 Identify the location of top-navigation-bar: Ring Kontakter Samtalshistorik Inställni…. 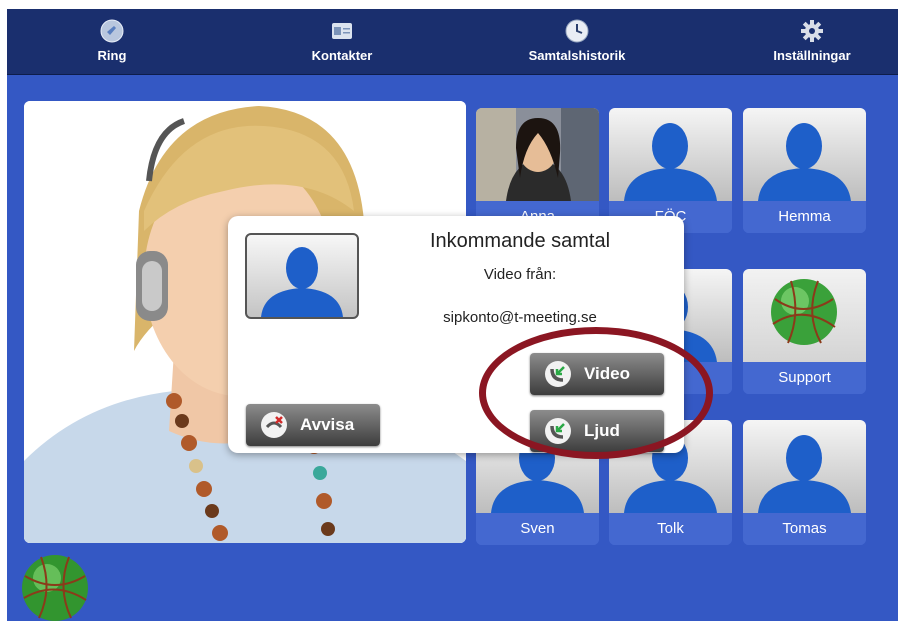
(452, 42).